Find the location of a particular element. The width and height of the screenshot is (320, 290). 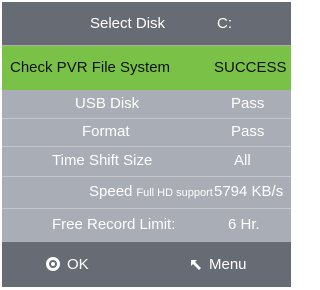

free-record-limit-label: Free Record Limit: is located at coordinates (114, 224).